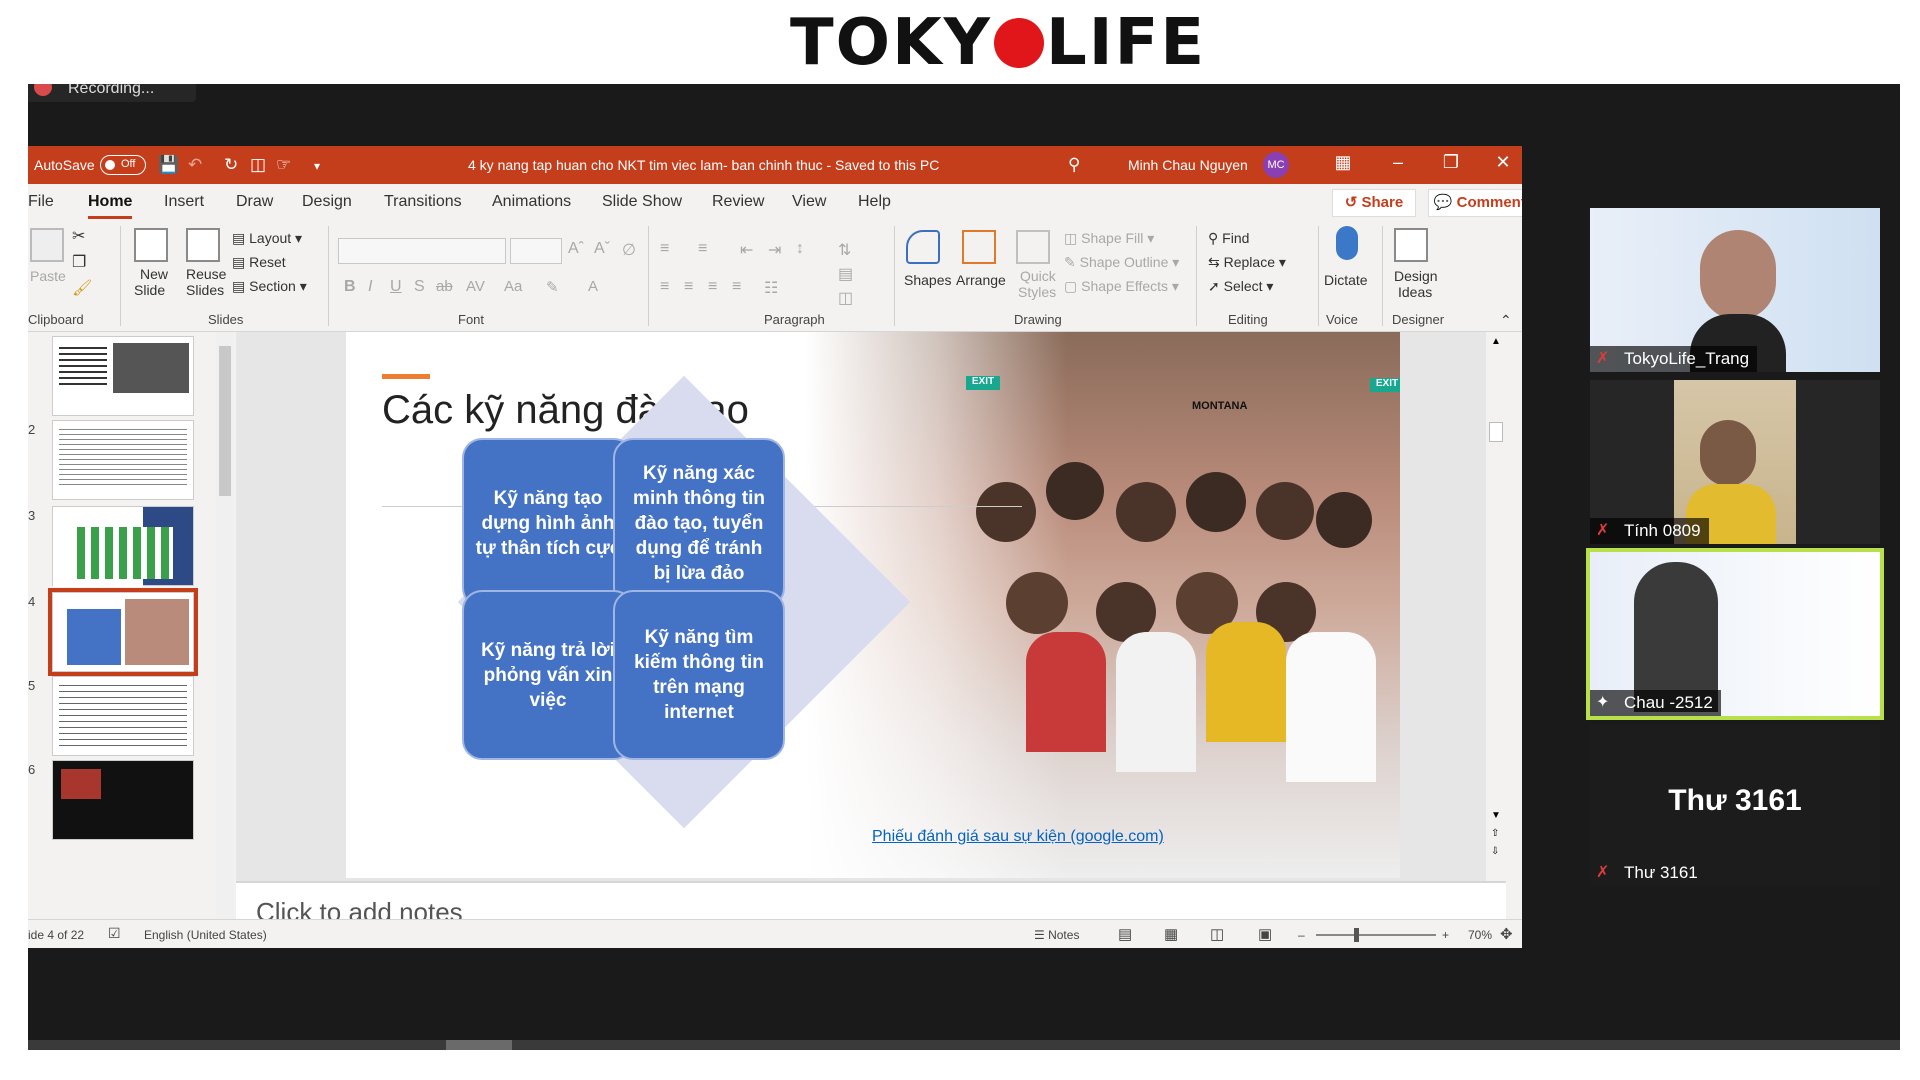  I want to click on shadow-icon: S, so click(419, 287).